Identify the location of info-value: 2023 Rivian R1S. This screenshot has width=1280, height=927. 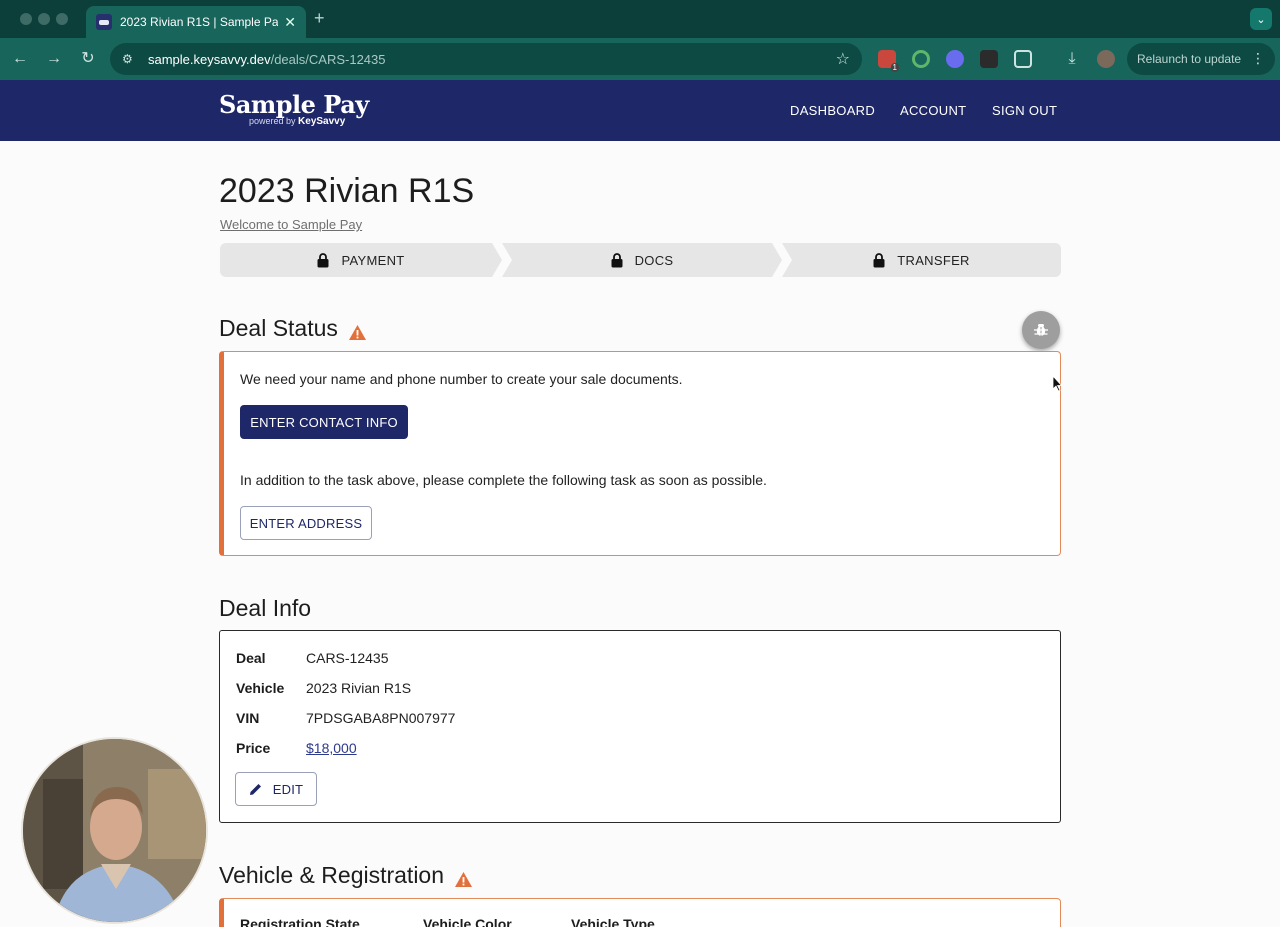
(359, 688).